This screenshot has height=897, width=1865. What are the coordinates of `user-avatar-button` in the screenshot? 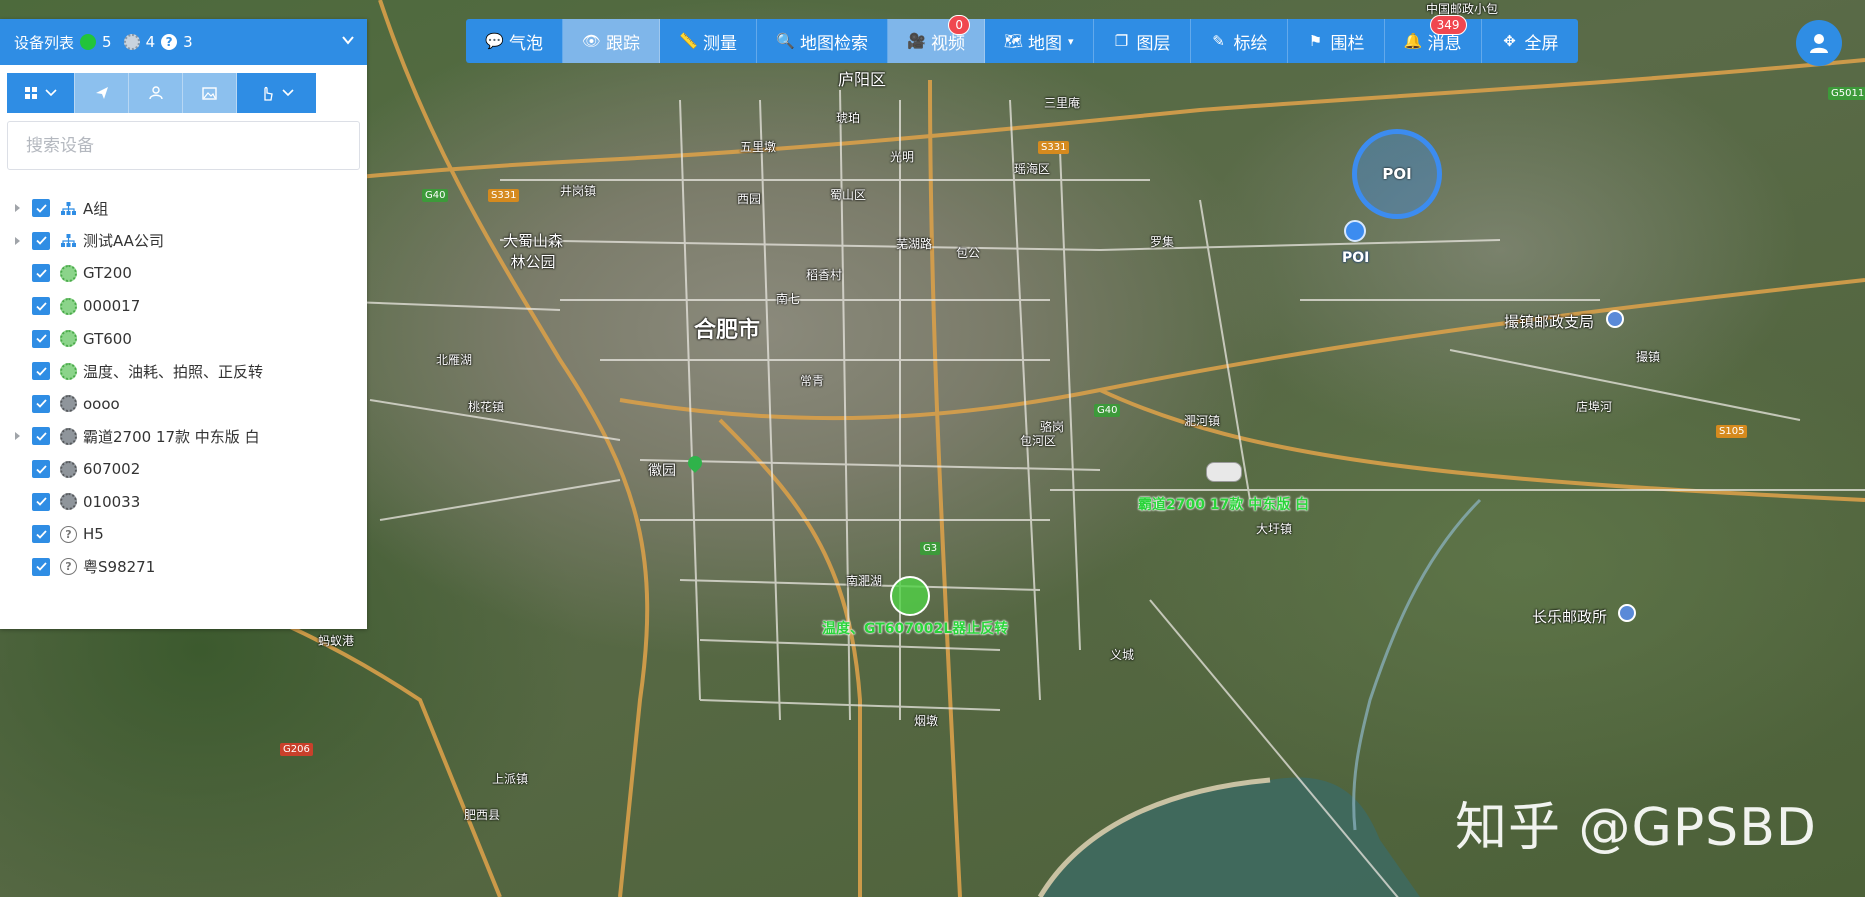 It's located at (1819, 43).